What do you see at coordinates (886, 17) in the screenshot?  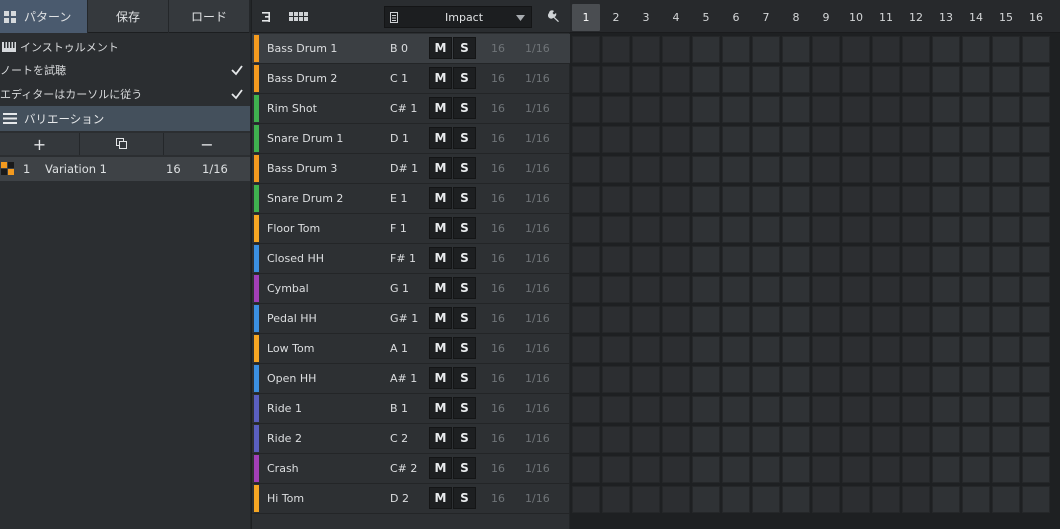 I see `step-number: 11` at bounding box center [886, 17].